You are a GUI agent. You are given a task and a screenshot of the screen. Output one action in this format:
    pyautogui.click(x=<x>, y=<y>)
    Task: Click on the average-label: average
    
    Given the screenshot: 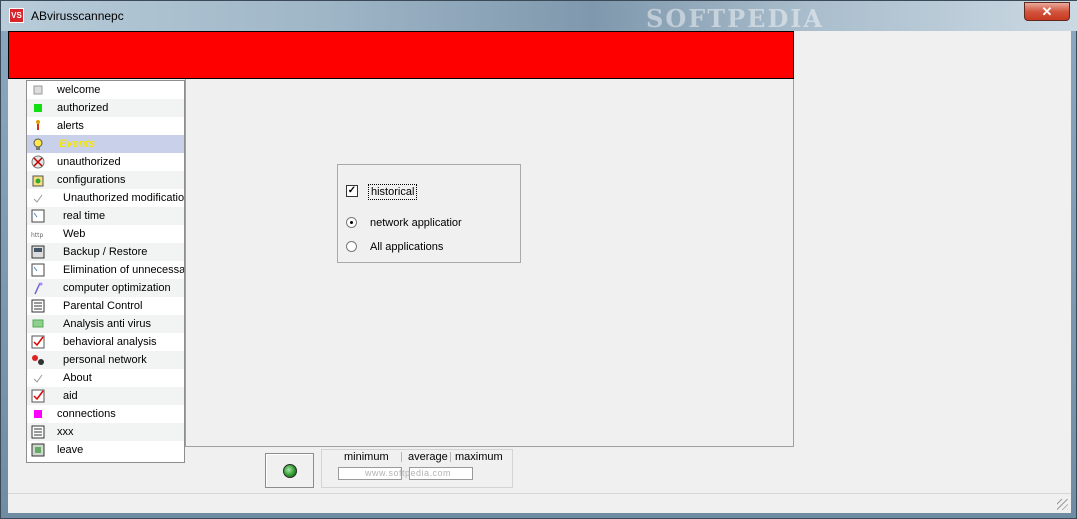 What is the action you would take?
    pyautogui.click(x=428, y=457)
    